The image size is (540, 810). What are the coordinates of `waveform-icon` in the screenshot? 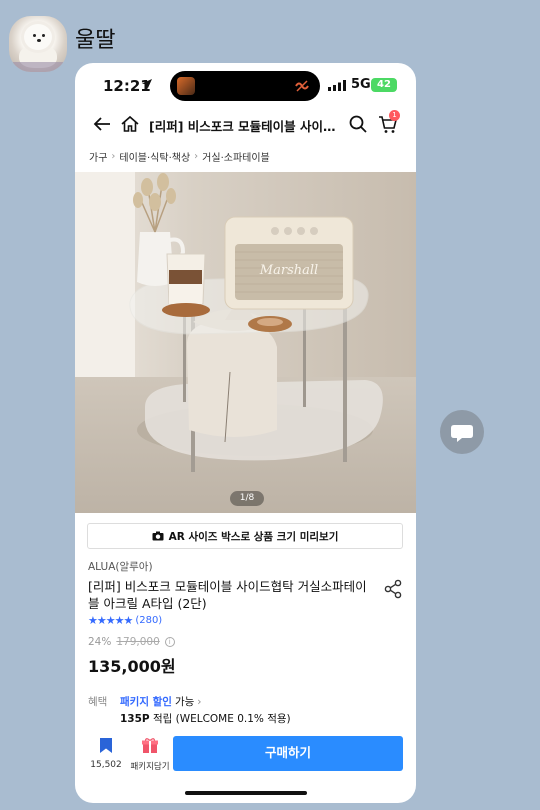 It's located at (302, 86).